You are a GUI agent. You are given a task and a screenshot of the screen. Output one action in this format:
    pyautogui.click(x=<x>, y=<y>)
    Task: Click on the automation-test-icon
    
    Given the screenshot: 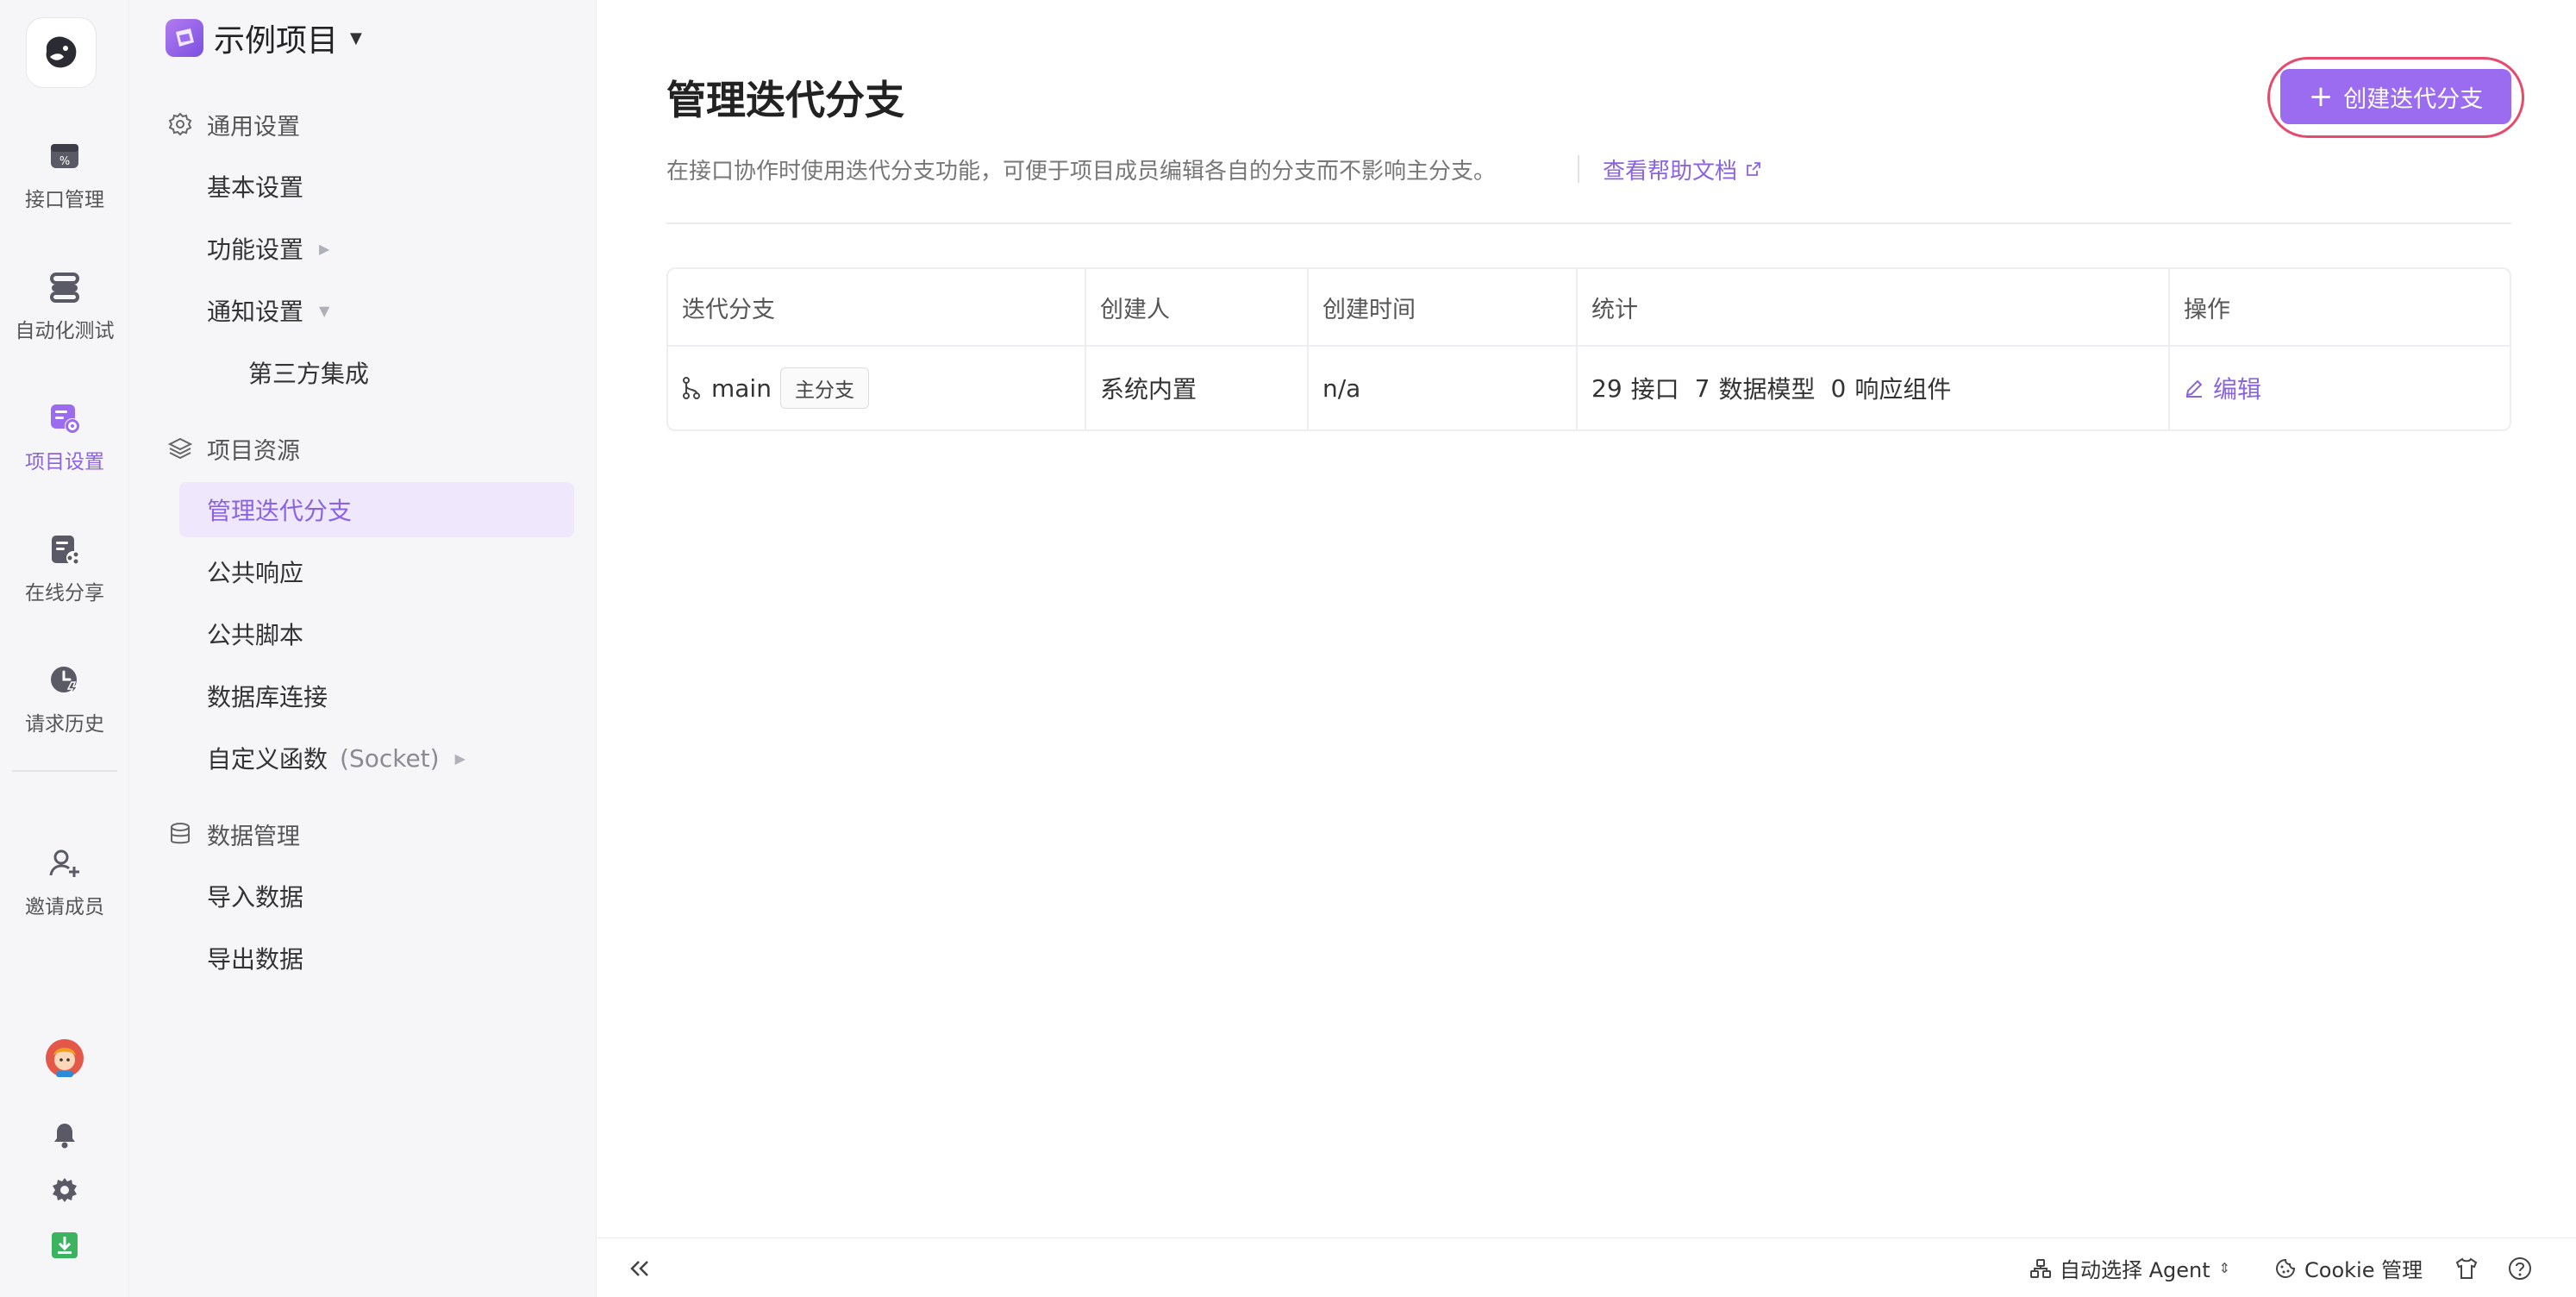 What is the action you would take?
    pyautogui.click(x=64, y=287)
    